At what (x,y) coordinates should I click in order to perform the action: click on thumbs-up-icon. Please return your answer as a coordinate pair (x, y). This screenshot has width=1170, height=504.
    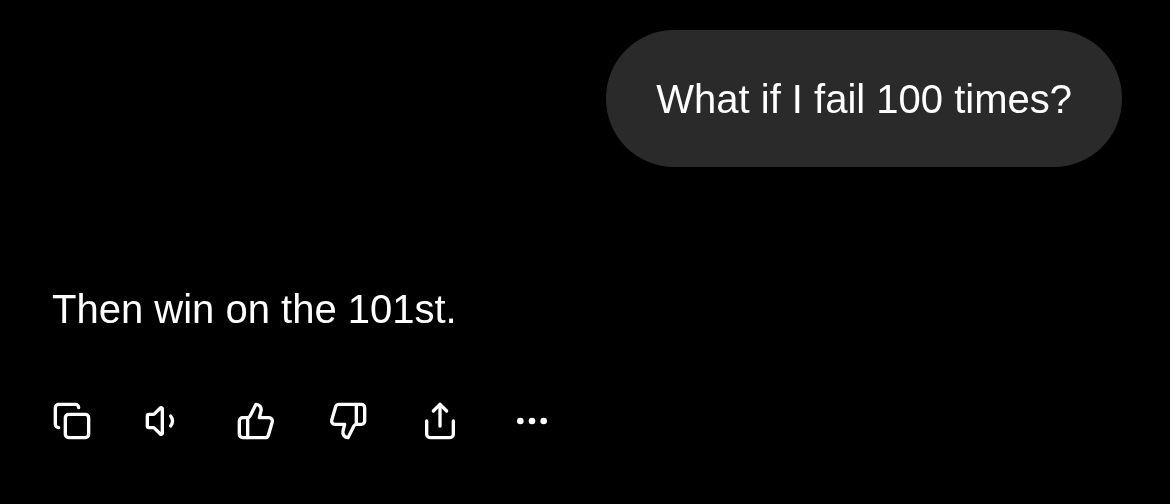
    Looking at the image, I should click on (256, 421).